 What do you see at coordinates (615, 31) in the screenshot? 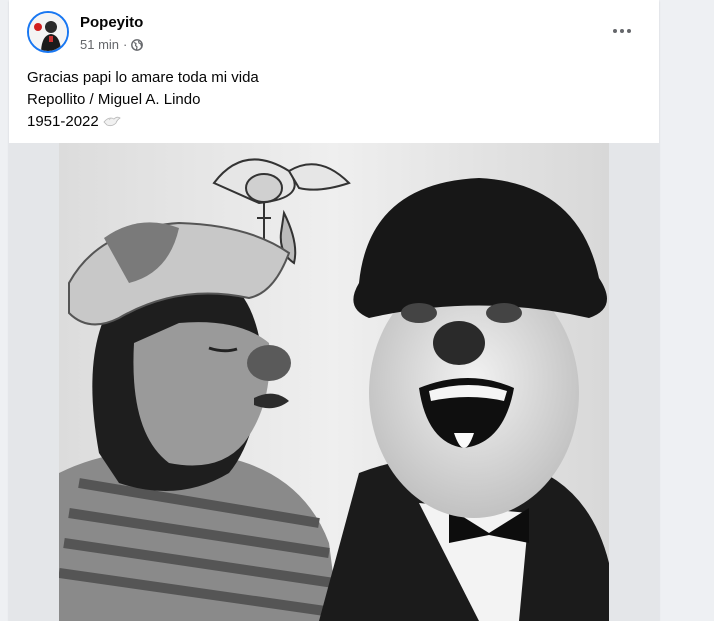
I see `more-options-icon` at bounding box center [615, 31].